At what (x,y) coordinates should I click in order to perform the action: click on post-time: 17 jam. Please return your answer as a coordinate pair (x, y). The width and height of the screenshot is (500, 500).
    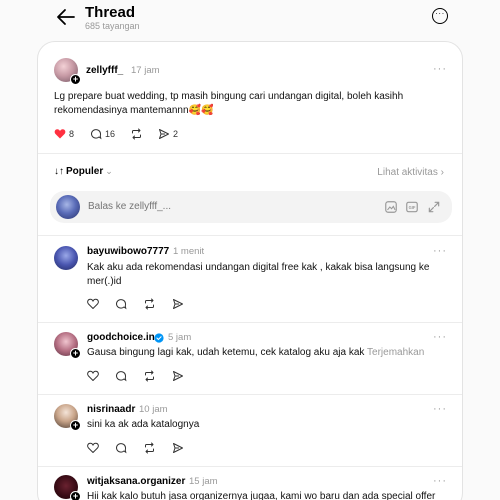
    Looking at the image, I should click on (145, 70).